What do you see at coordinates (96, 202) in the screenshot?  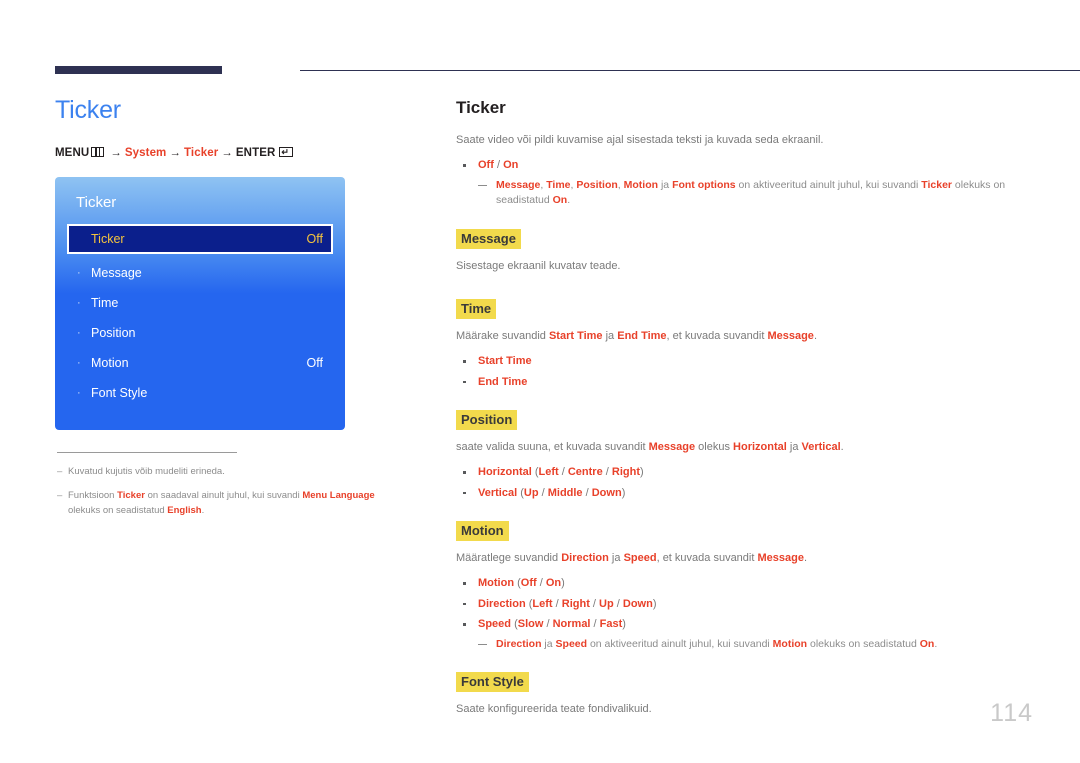 I see `osd-panel-title: Ticker` at bounding box center [96, 202].